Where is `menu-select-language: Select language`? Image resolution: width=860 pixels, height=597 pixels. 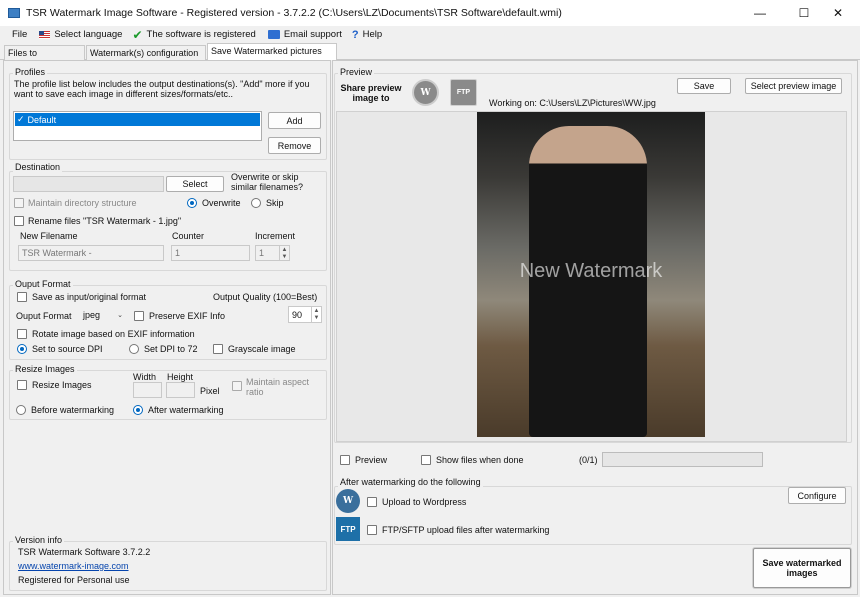 menu-select-language: Select language is located at coordinates (80, 34).